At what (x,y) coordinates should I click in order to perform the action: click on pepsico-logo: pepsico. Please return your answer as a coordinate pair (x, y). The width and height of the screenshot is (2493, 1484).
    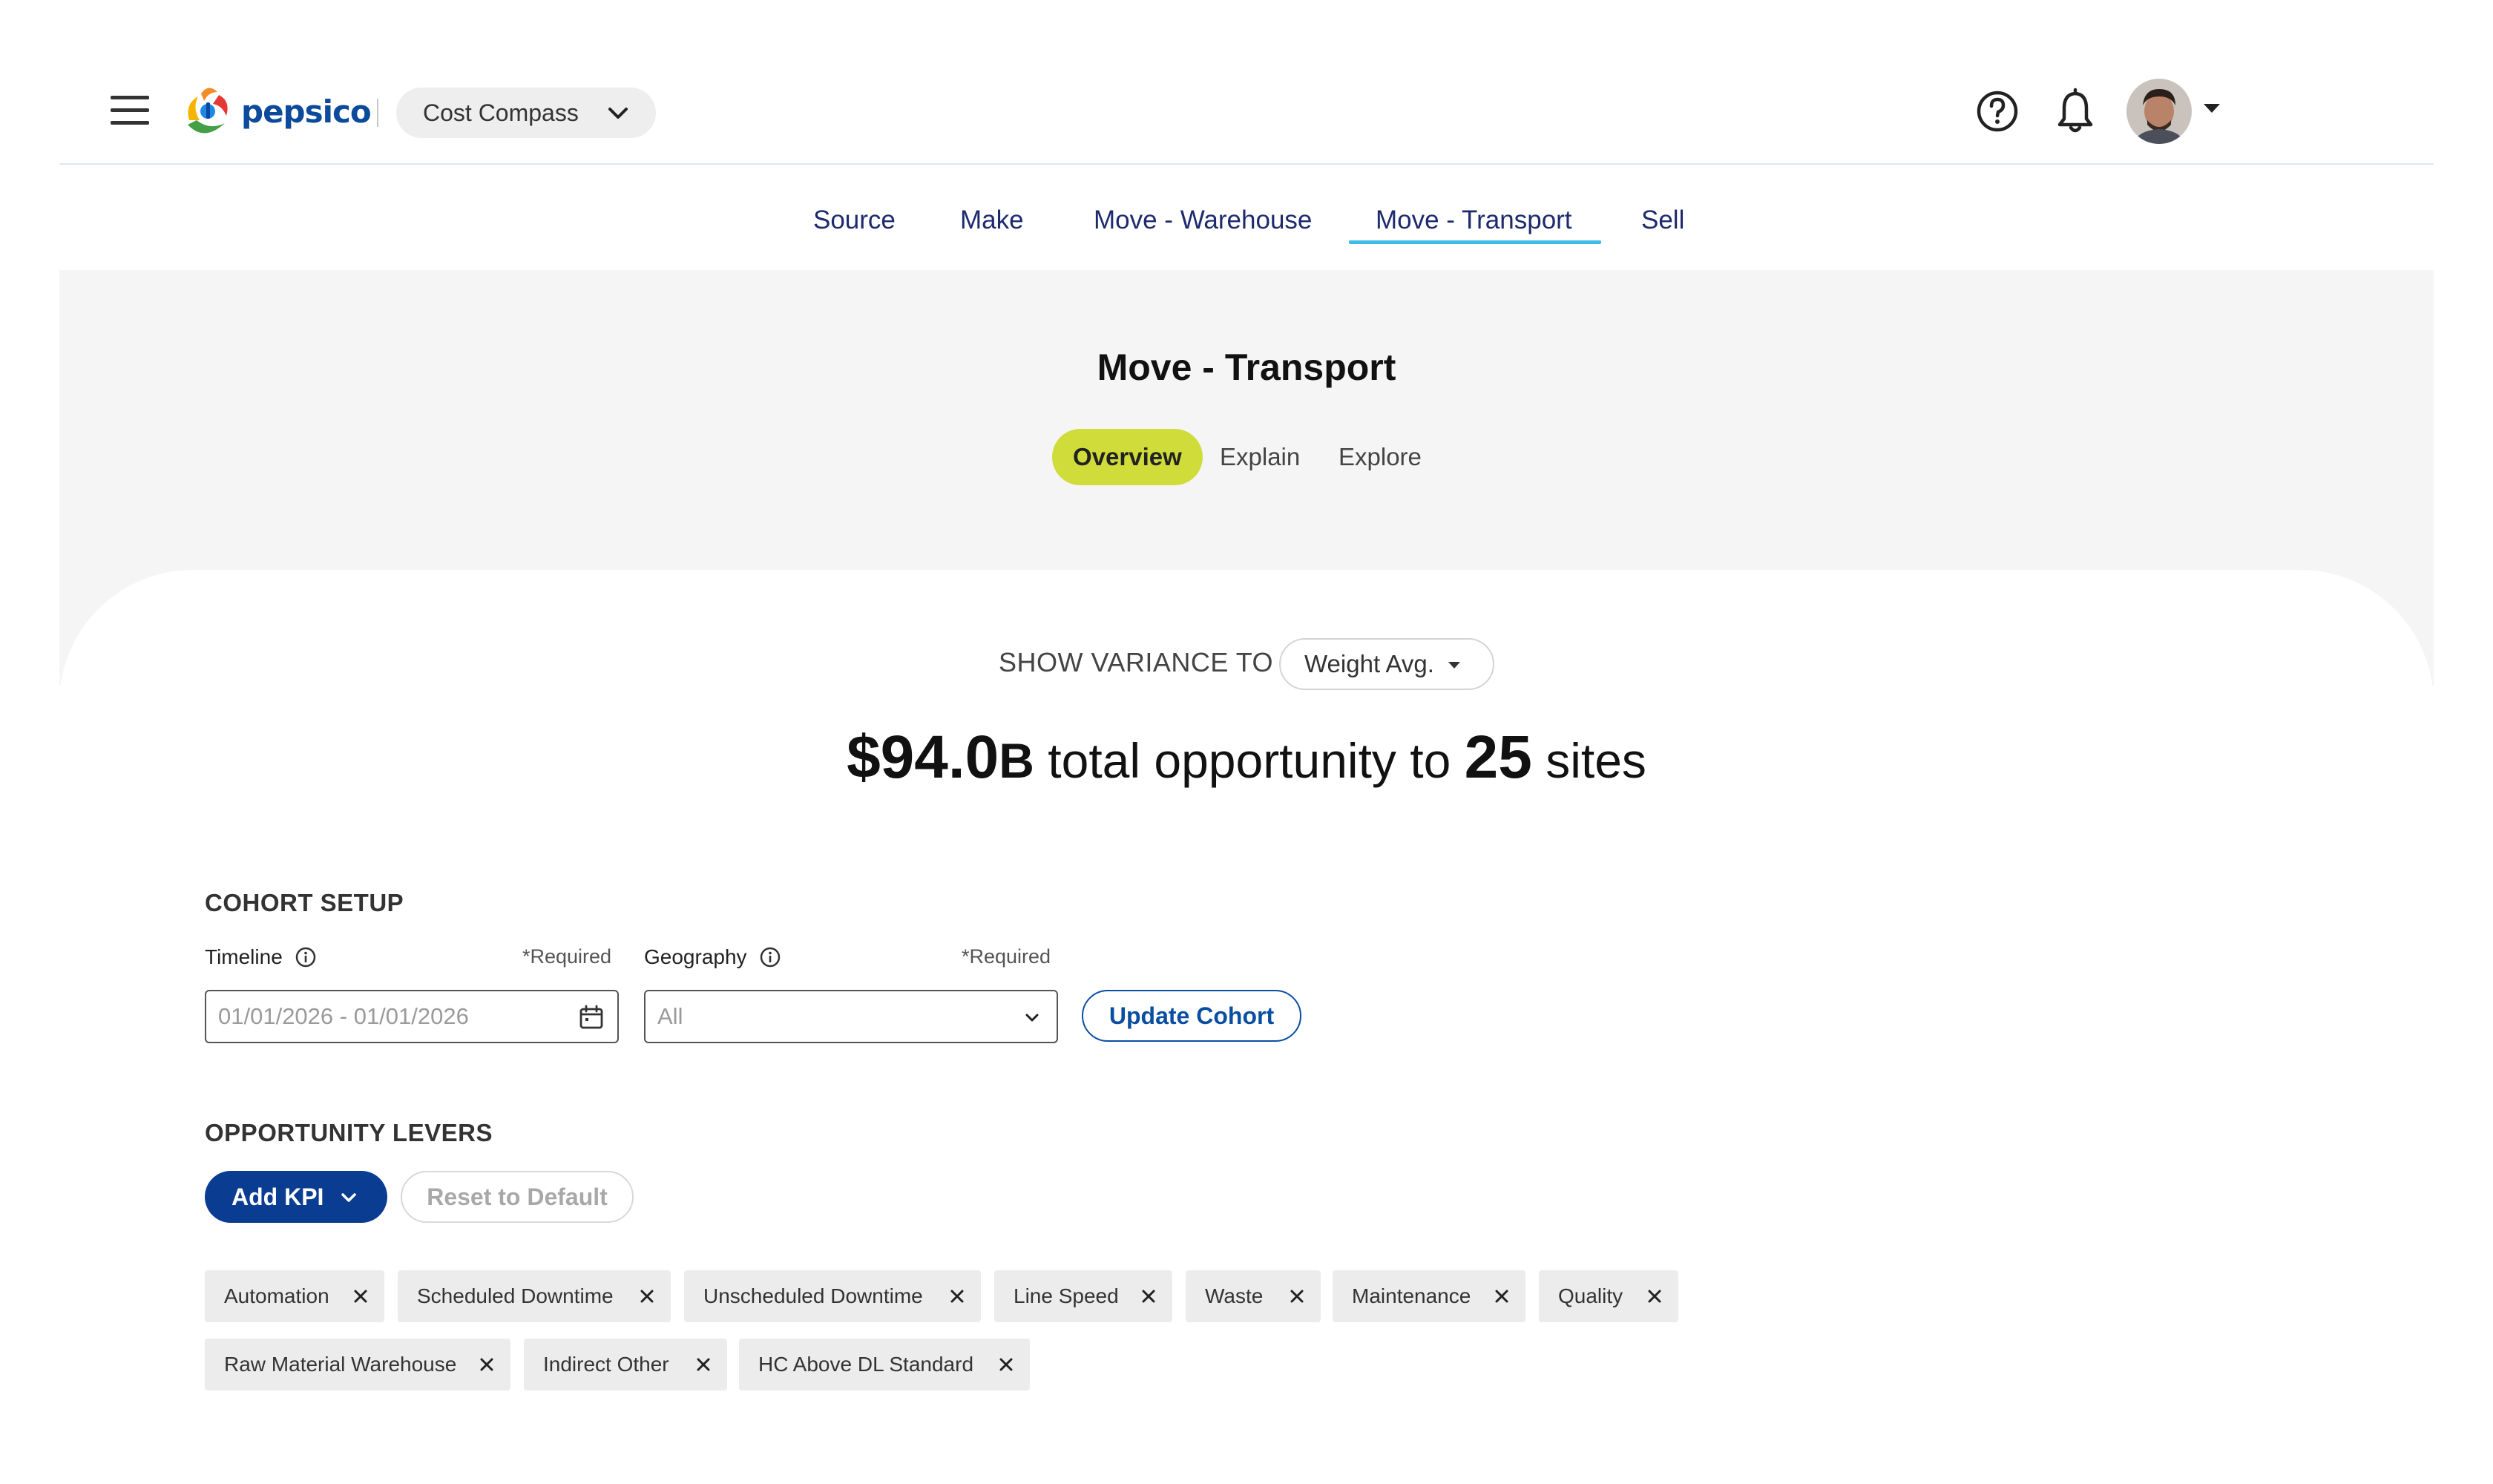
    Looking at the image, I should click on (277, 111).